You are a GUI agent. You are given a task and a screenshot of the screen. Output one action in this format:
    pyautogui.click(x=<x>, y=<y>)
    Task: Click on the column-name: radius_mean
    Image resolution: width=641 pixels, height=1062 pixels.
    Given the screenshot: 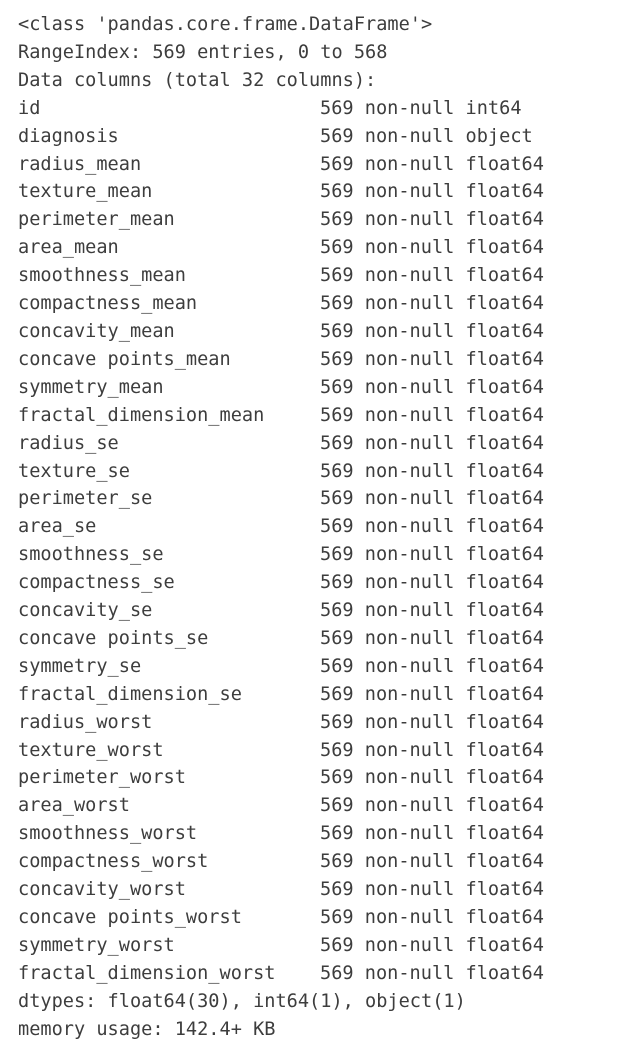 What is the action you would take?
    pyautogui.click(x=80, y=164)
    